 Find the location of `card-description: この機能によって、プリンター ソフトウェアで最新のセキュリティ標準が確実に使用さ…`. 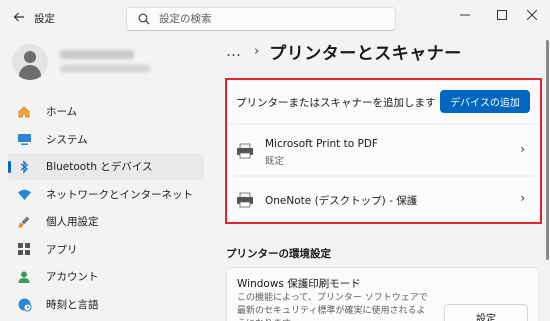

card-description: この機能によって、プリンター ソフトウェアで最新のセキュリティ標準が確実に使用さ… is located at coordinates (332, 307).